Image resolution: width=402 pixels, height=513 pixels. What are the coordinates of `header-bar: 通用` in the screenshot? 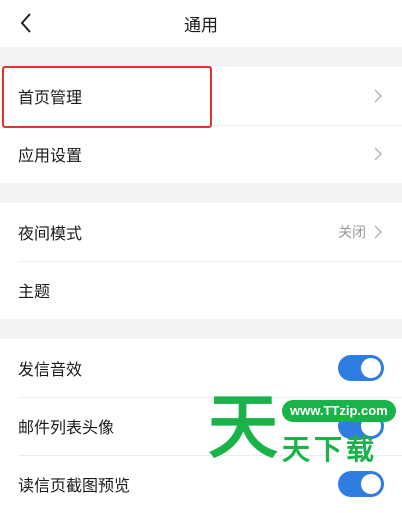 It's located at (201, 23).